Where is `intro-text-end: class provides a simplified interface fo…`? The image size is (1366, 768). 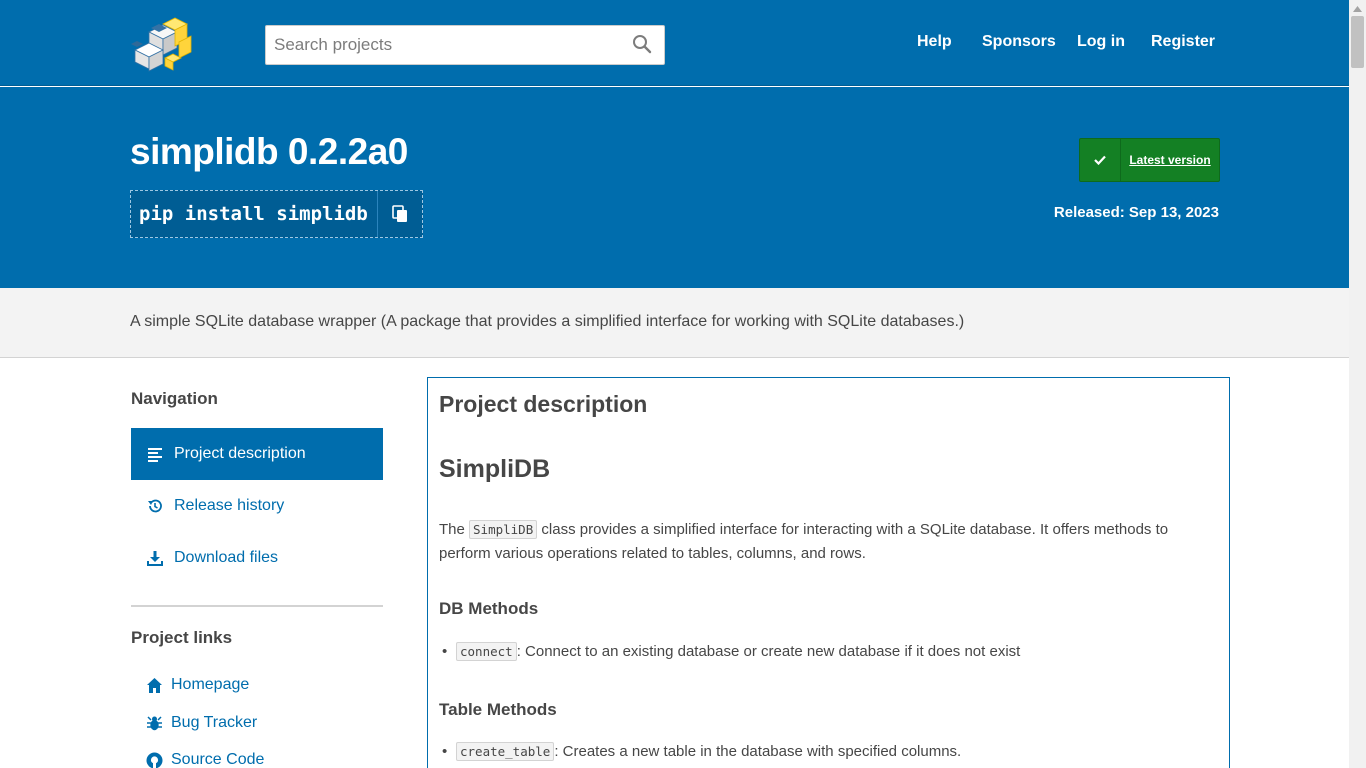 intro-text-end: class provides a simplified interface fo… is located at coordinates (804, 541).